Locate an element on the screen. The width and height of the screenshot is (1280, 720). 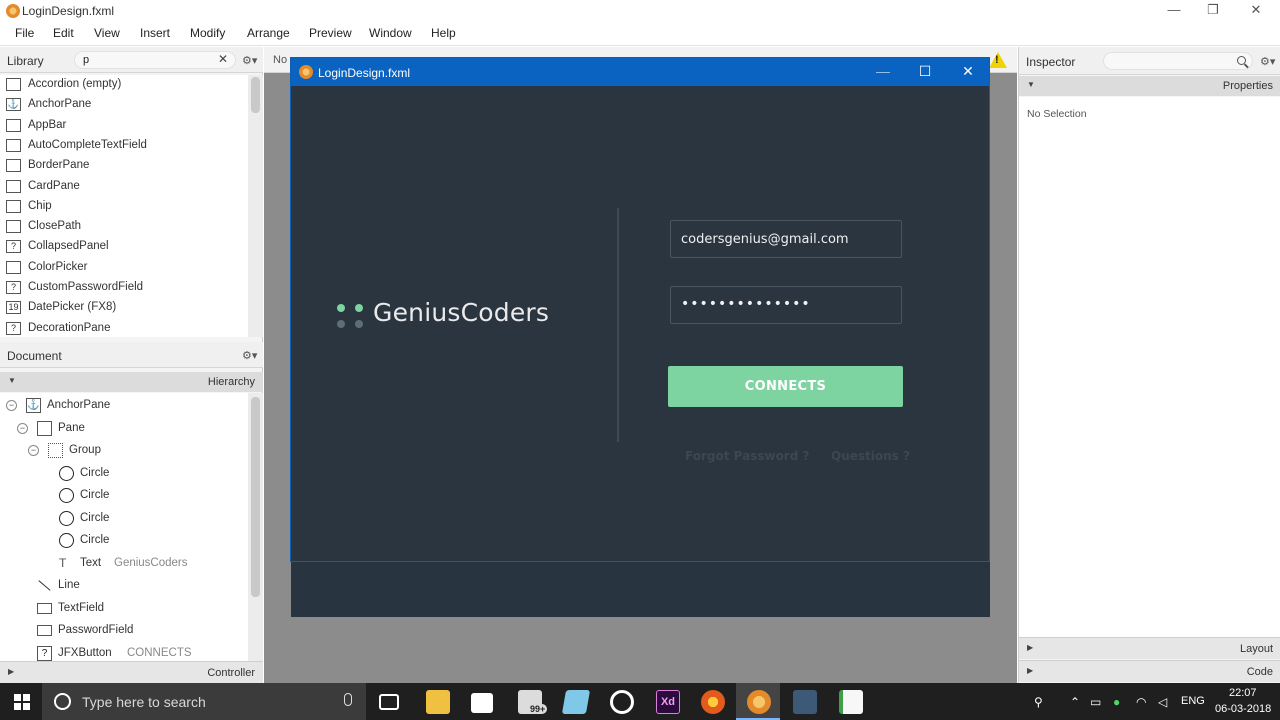
library-scrollbar is located at coordinates (255, 206).